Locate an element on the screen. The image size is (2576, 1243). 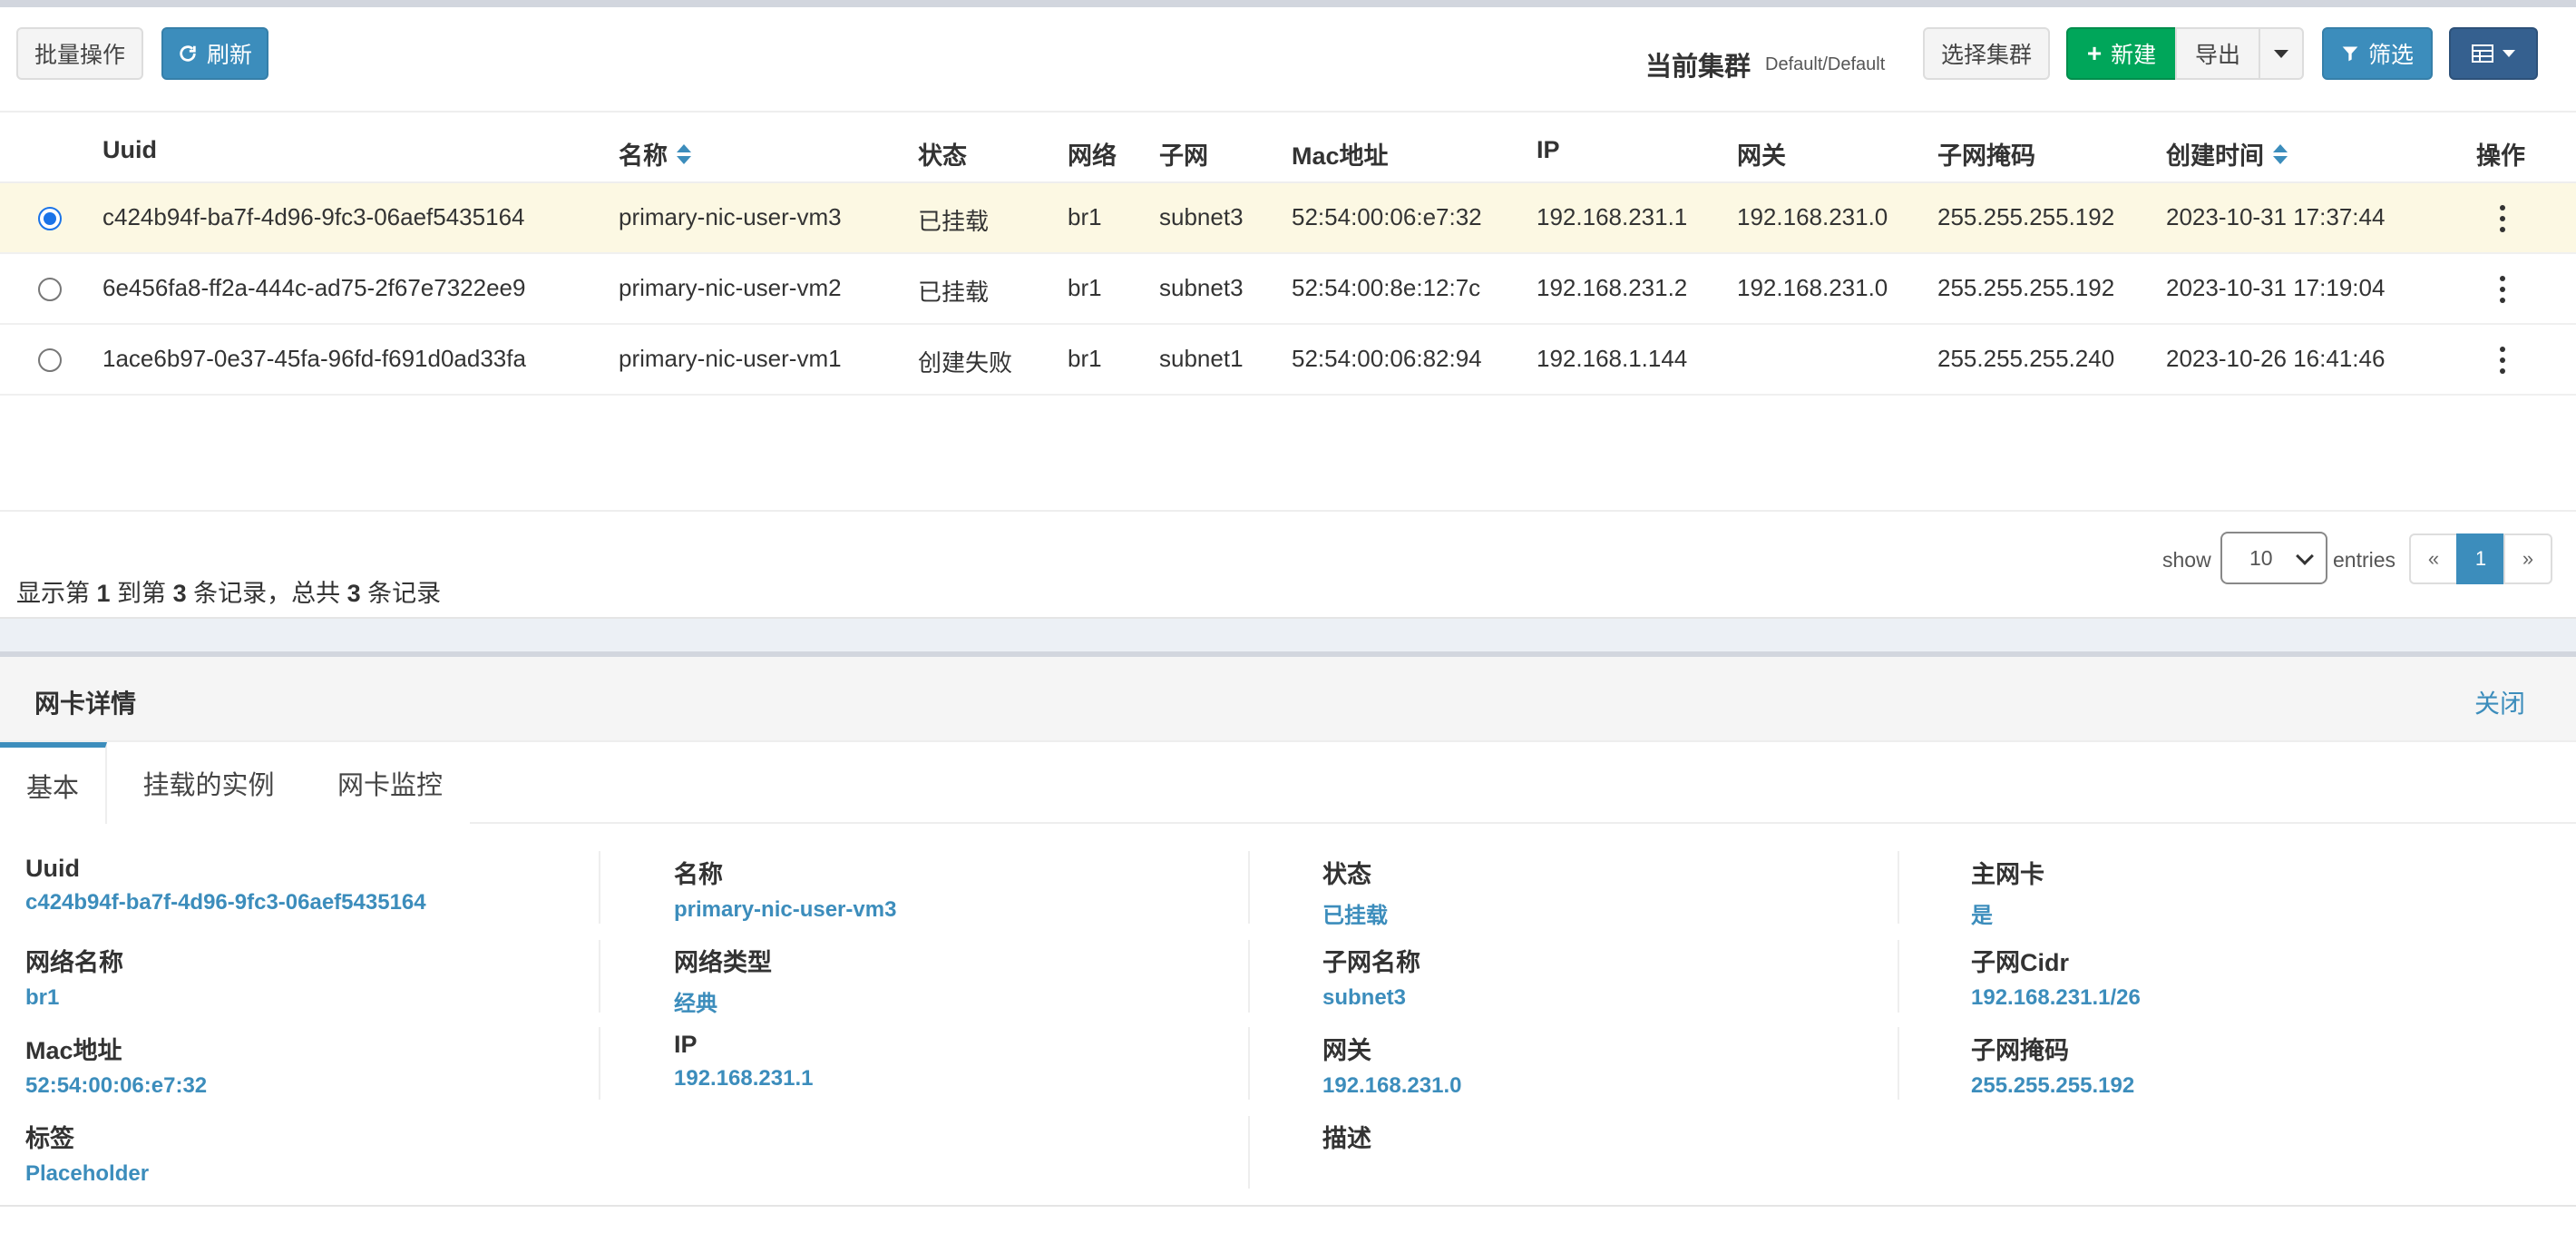
field-subnet-cidr: 子网Cidr 192.168.231.1/26 is located at coordinates (2273, 977).